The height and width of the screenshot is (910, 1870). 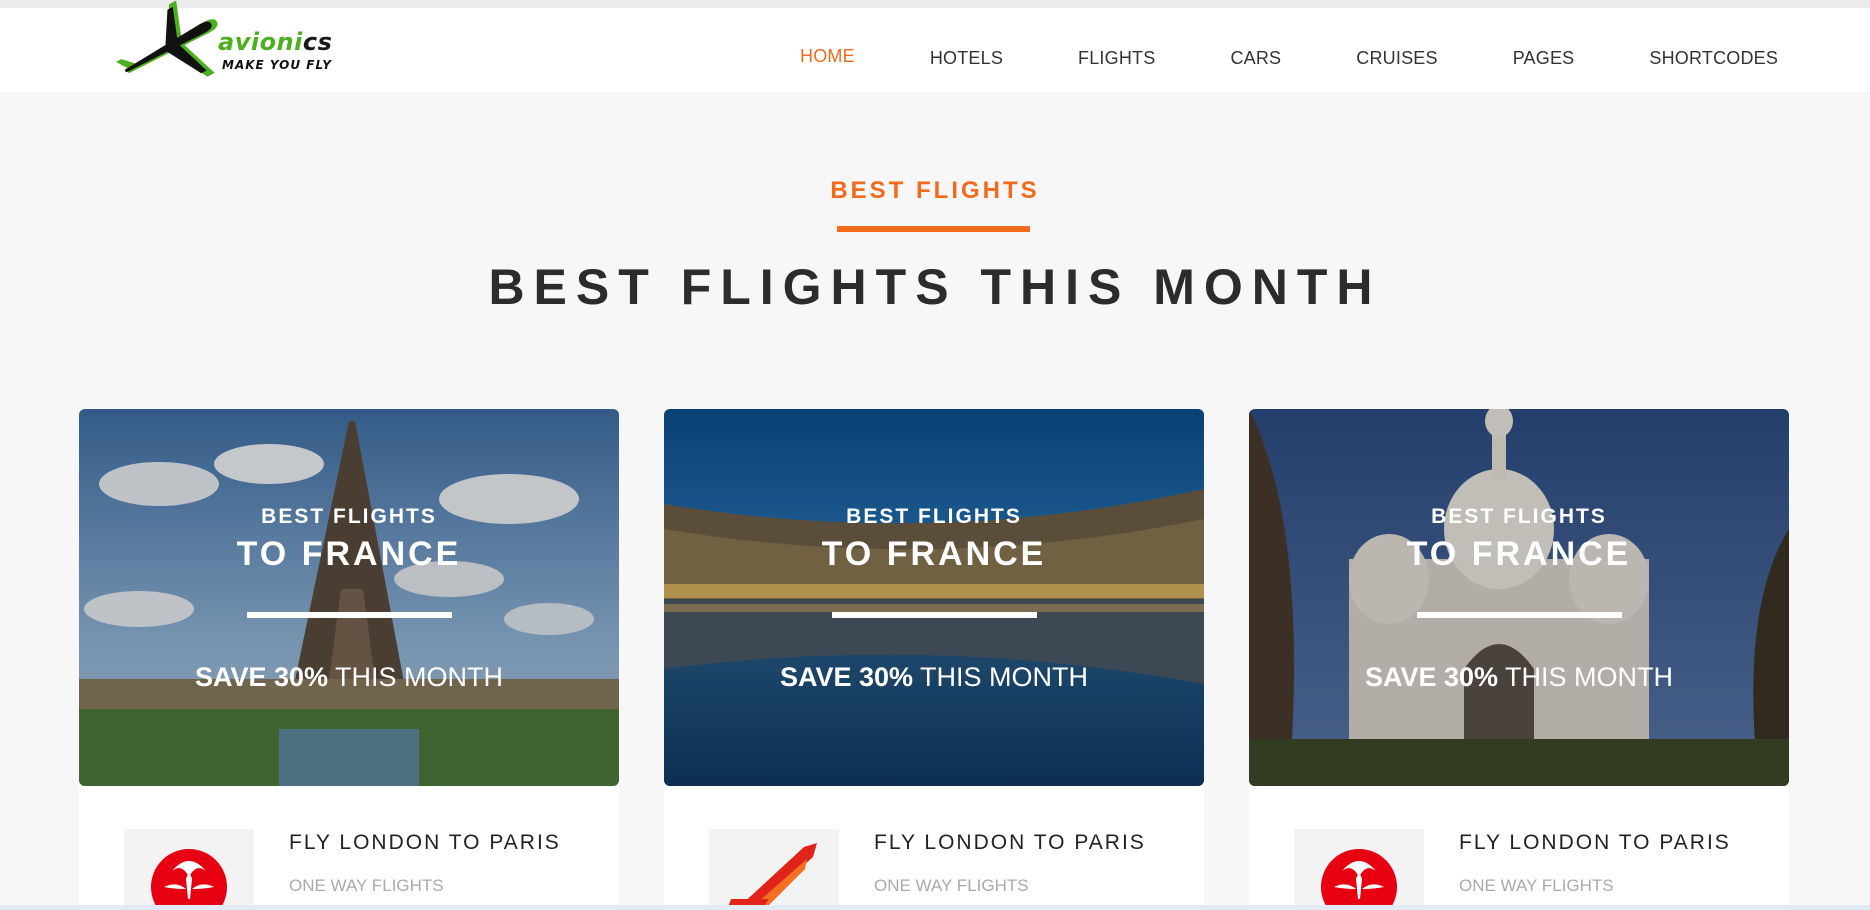 I want to click on nav-item-shortcodes: SHORTCODES, so click(x=1713, y=58).